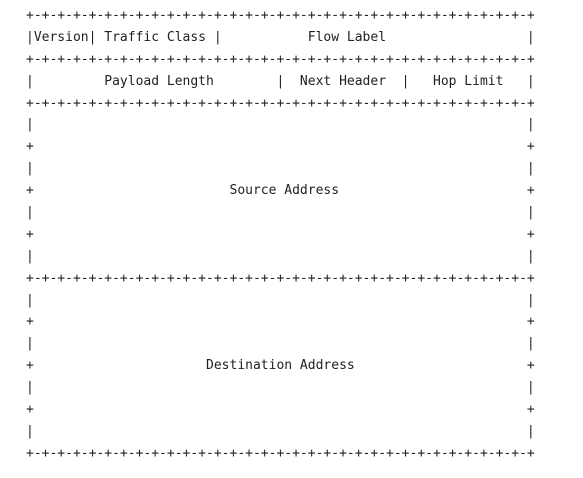 Image resolution: width=583 pixels, height=478 pixels. What do you see at coordinates (280, 366) in the screenshot?
I see `destination-address-label-row: + Destination Address +` at bounding box center [280, 366].